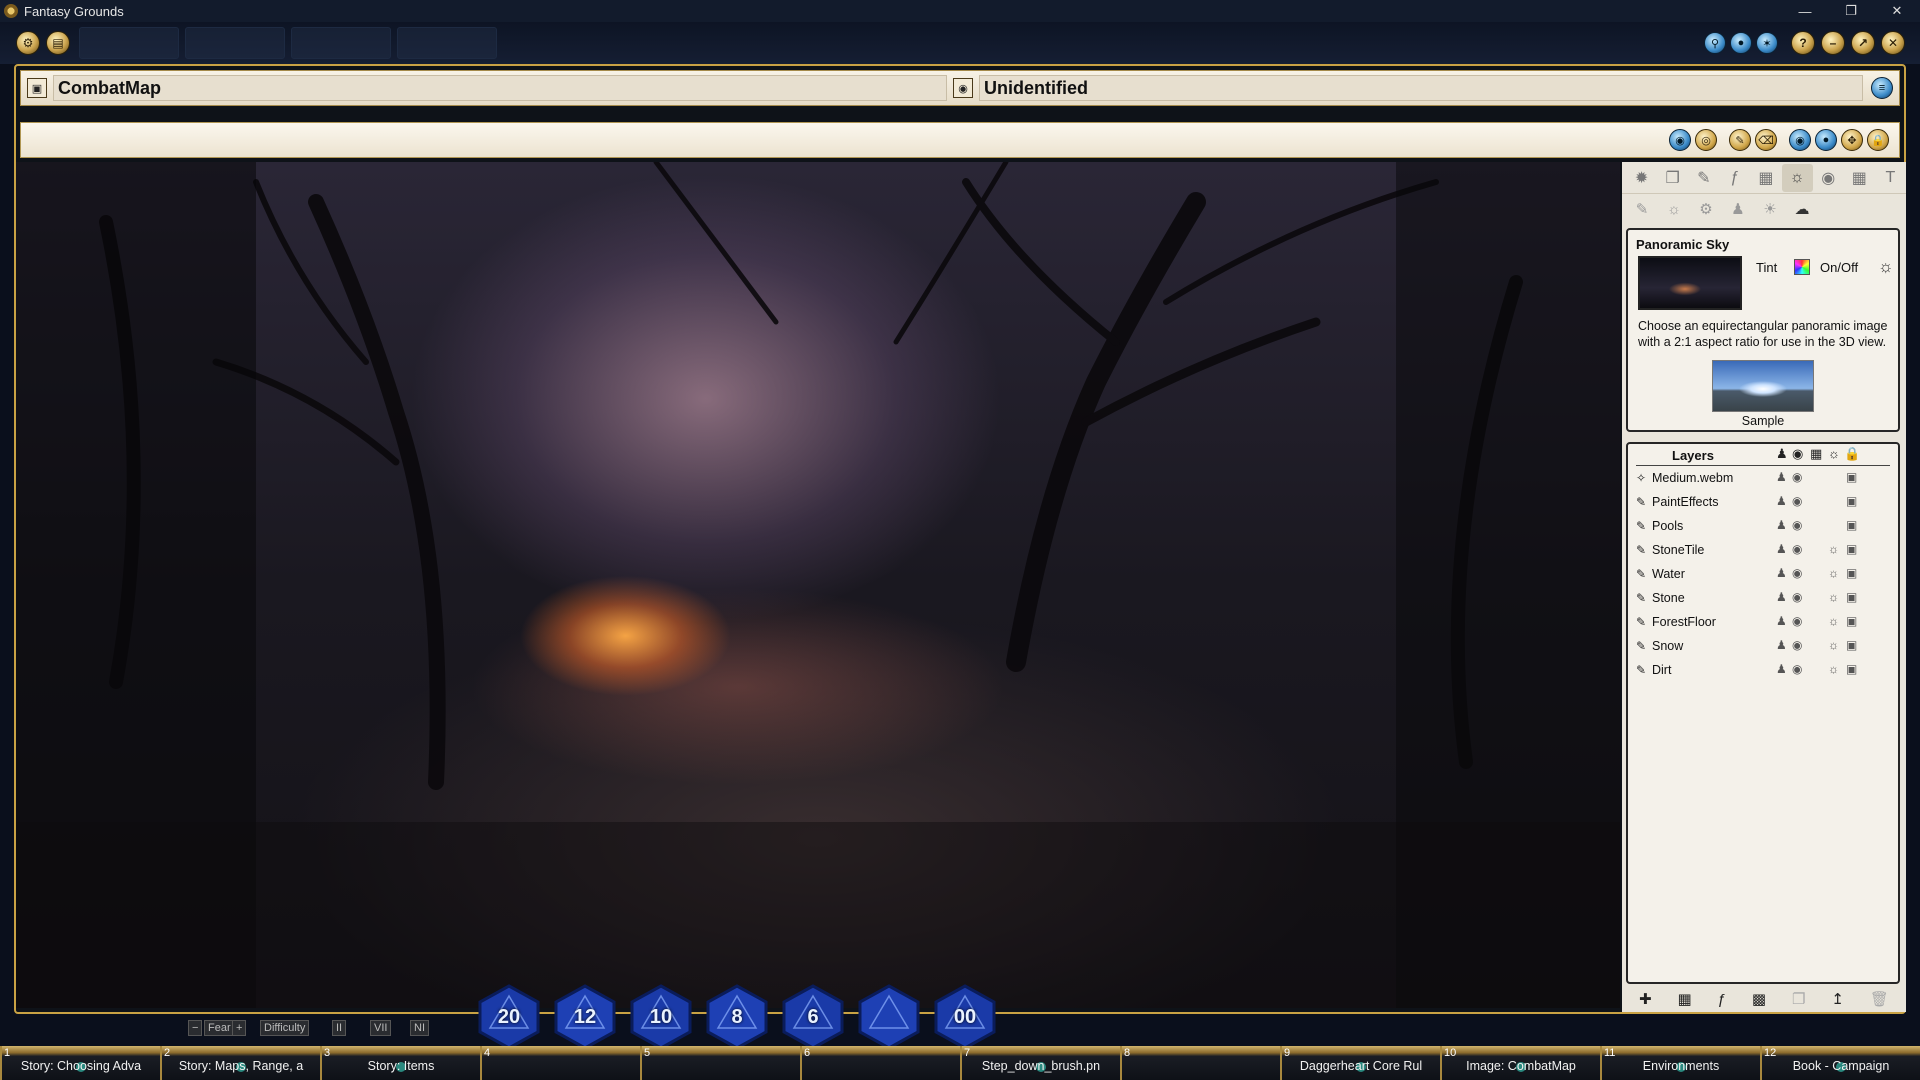 The height and width of the screenshot is (1080, 1920). Describe the element at coordinates (963, 88) in the screenshot. I see `identify-icon: ◉` at that location.